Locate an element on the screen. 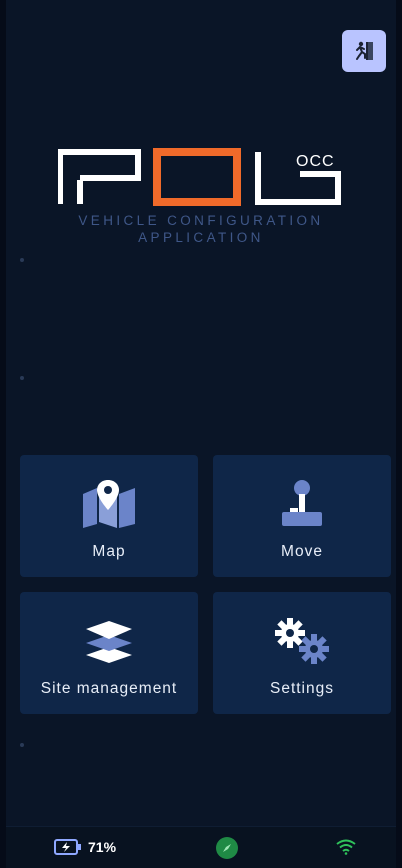 The image size is (402, 868). ros-occ-logo: OCC is located at coordinates (199, 177).